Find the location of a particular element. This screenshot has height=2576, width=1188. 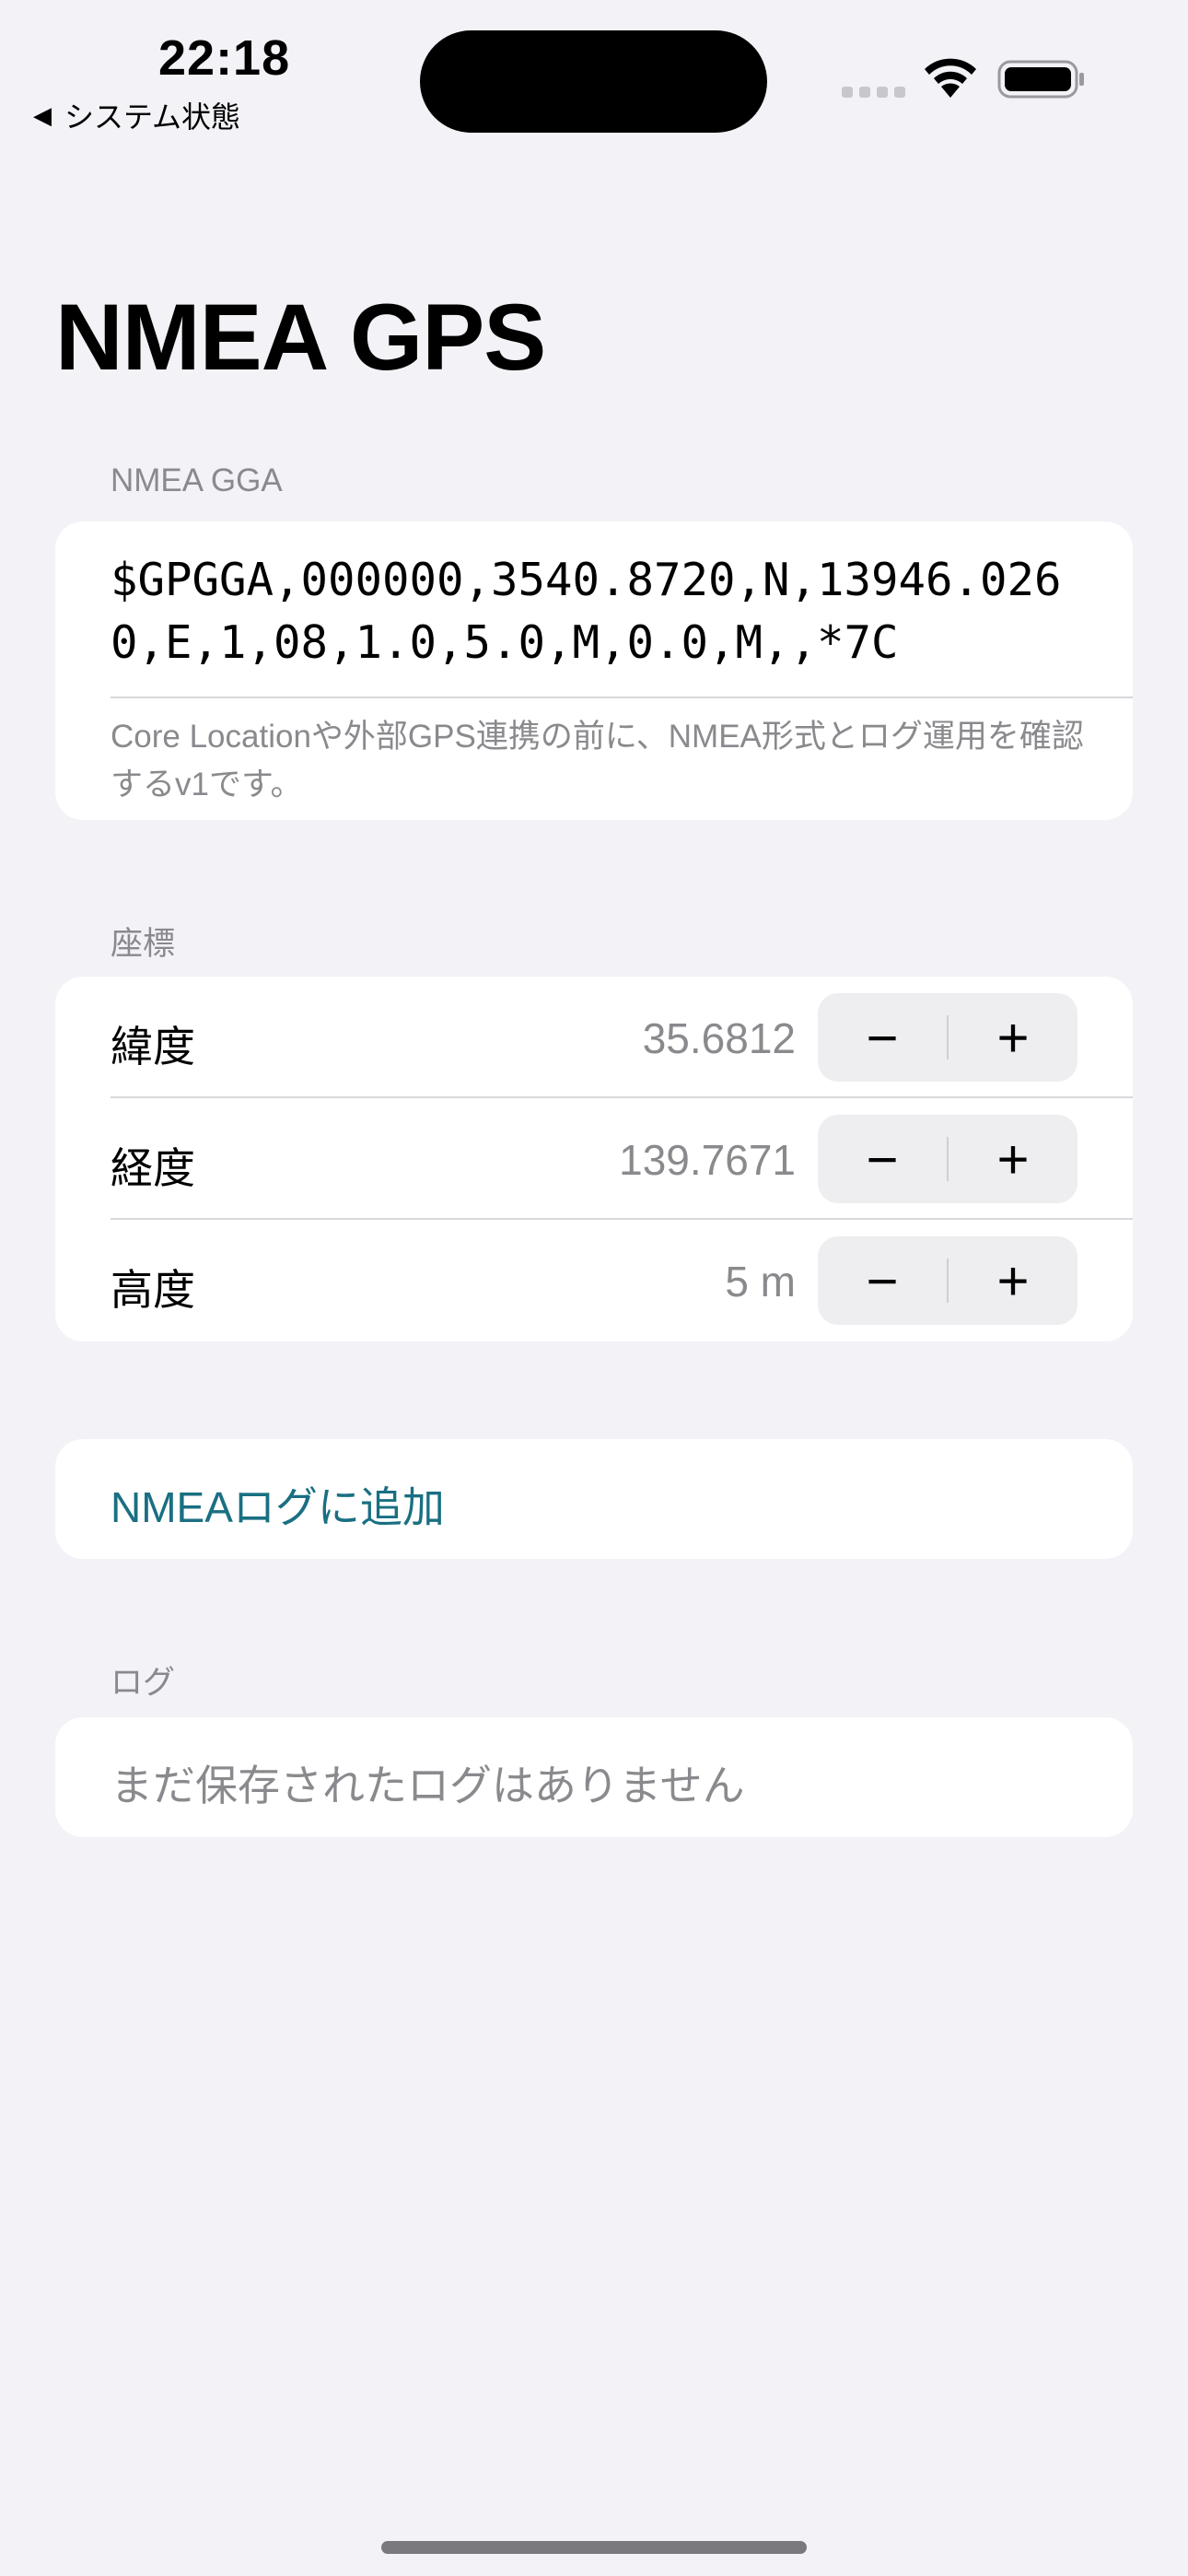

coordinates-section-header: 座標 is located at coordinates (143, 944).